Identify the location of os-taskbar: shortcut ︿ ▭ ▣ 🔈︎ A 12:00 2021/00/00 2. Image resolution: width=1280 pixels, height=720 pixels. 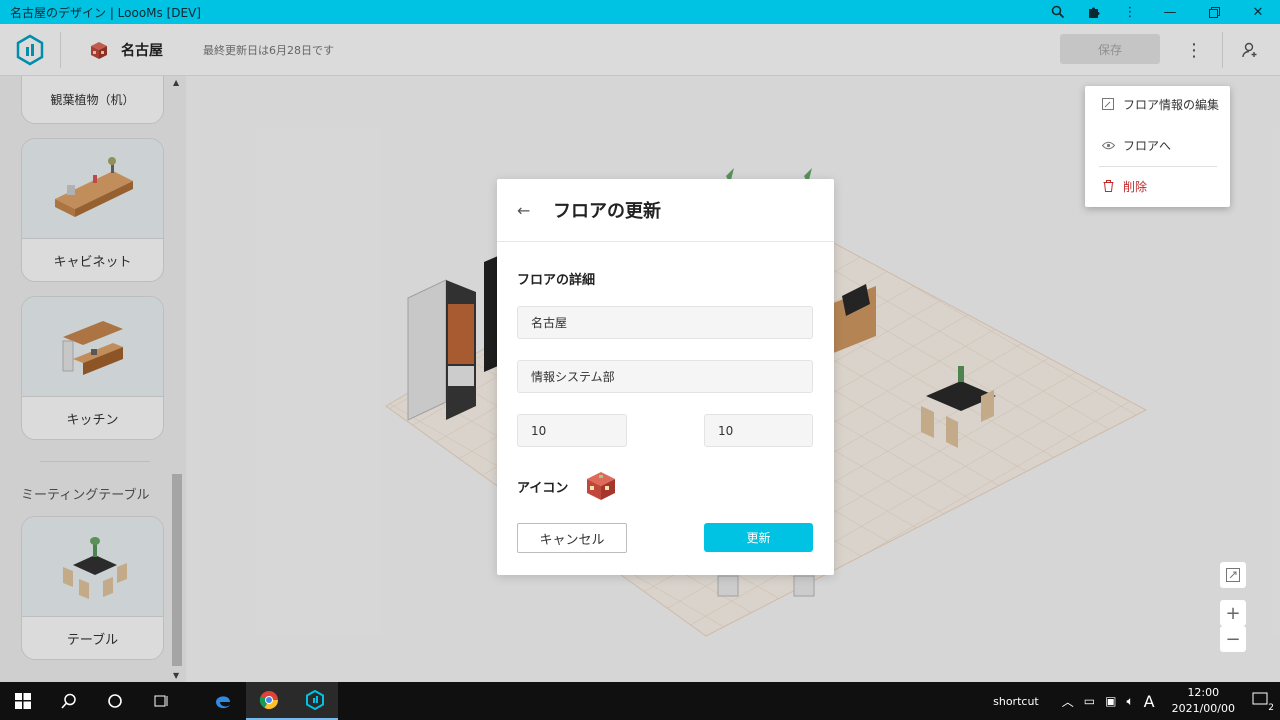
(640, 701).